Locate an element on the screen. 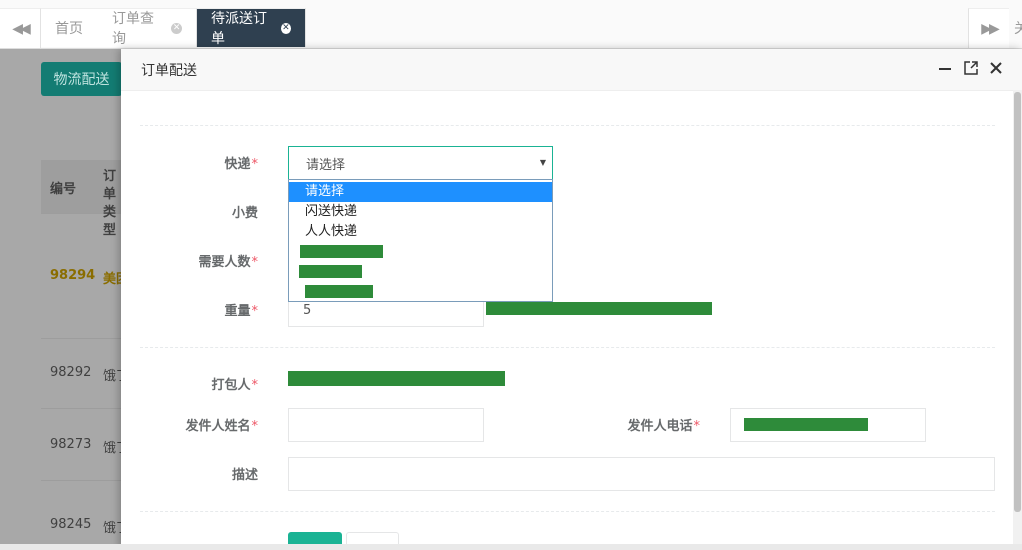 The width and height of the screenshot is (1022, 550). sender-phone-input is located at coordinates (828, 425).